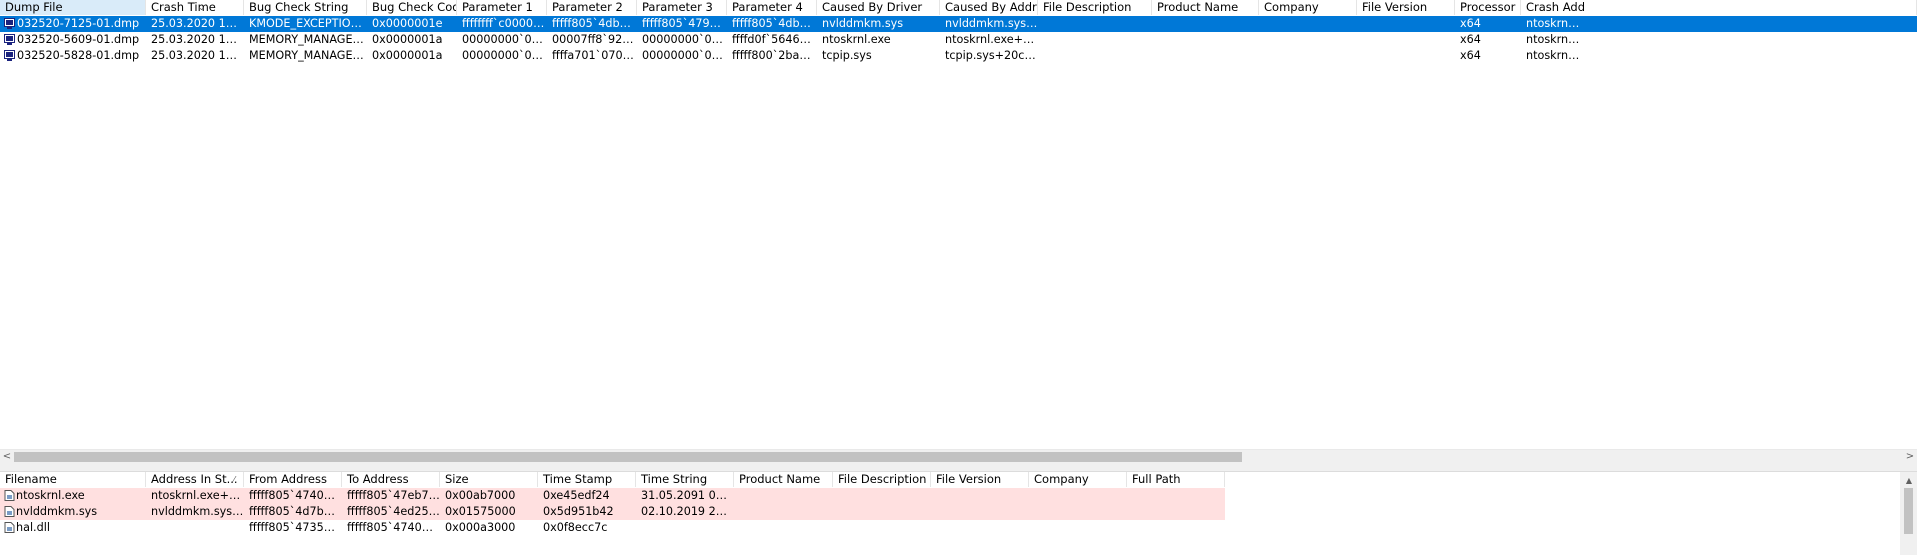 The height and width of the screenshot is (555, 1917). What do you see at coordinates (489, 496) in the screenshot?
I see `cell-size: 0x00ab7000` at bounding box center [489, 496].